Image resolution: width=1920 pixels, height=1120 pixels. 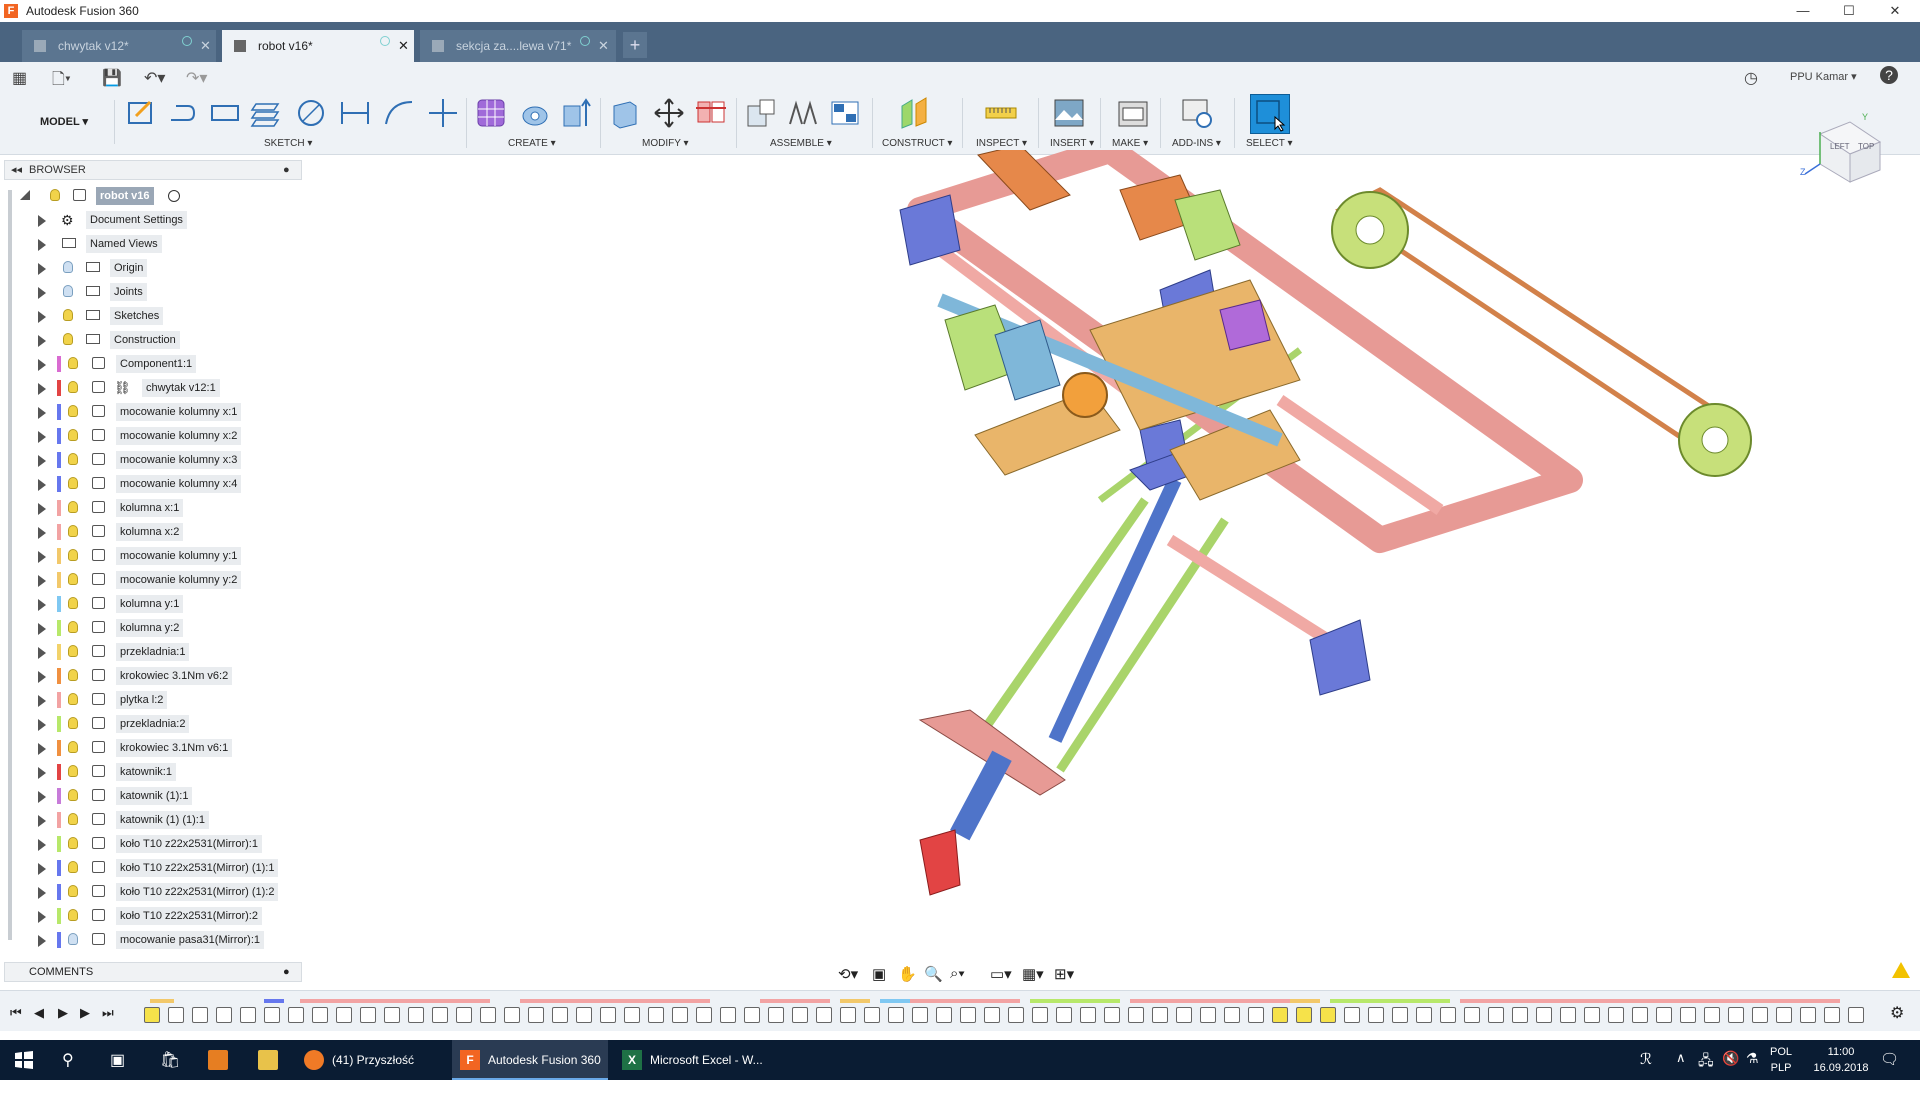 What do you see at coordinates (1840, 146) in the screenshot?
I see `viewcube-left-label: LEFT` at bounding box center [1840, 146].